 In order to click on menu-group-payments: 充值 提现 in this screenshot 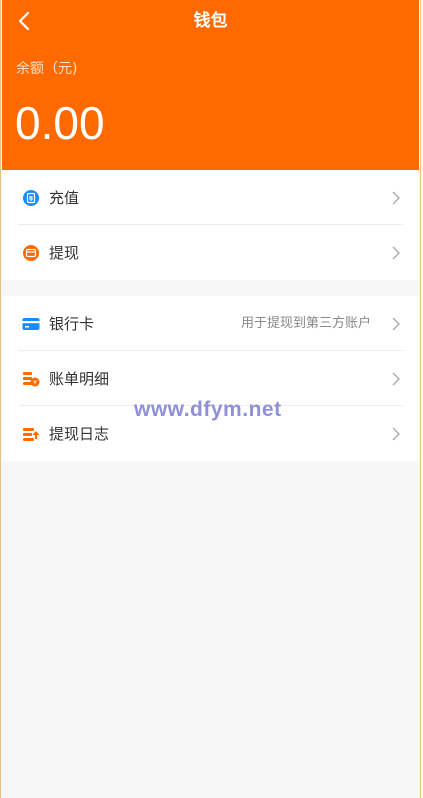, I will do `click(210, 225)`.